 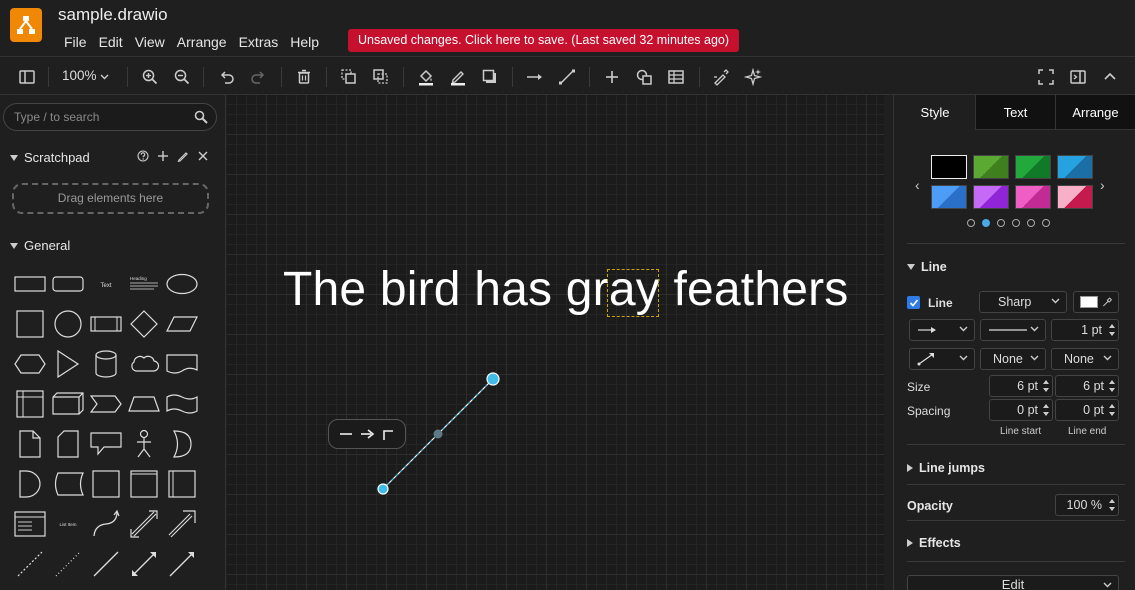 I want to click on delay-shape, so click(x=30, y=484).